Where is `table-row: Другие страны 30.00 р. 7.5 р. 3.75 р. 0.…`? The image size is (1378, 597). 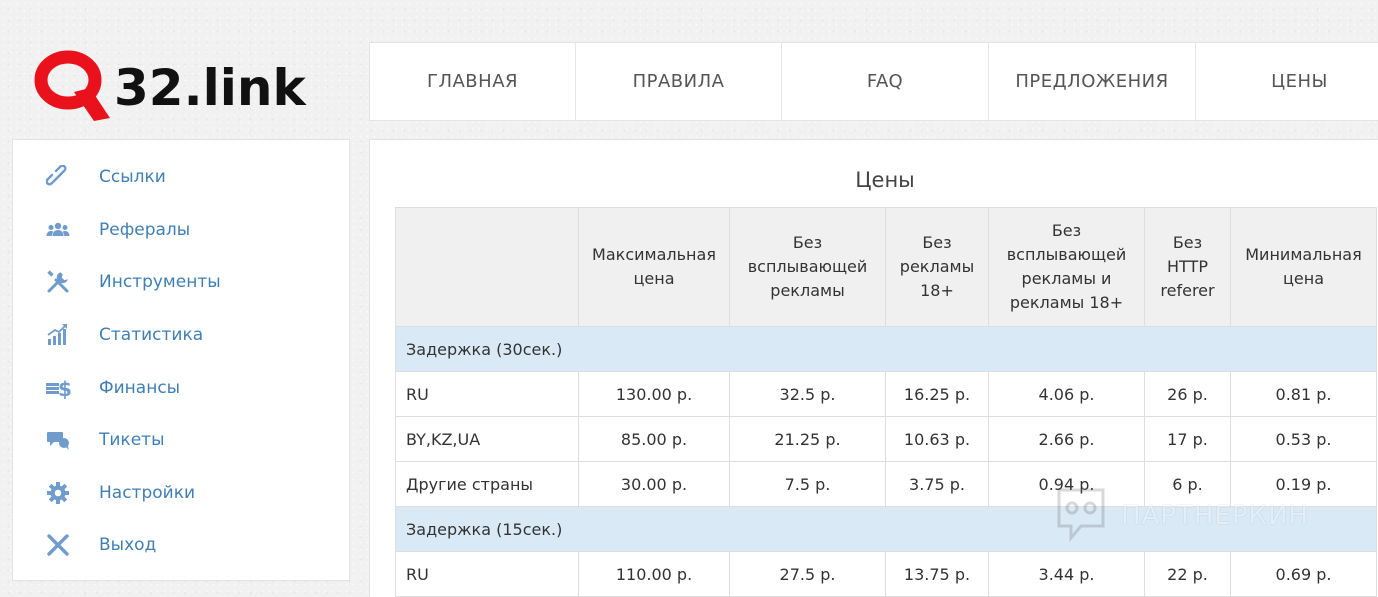 table-row: Другие страны 30.00 р. 7.5 р. 3.75 р. 0.… is located at coordinates (886, 484).